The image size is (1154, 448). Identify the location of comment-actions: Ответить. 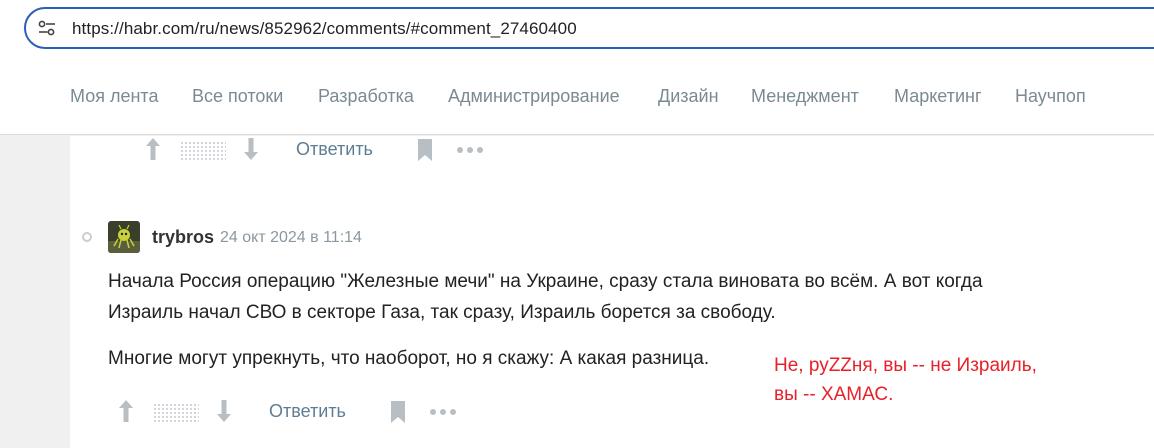
(307, 413).